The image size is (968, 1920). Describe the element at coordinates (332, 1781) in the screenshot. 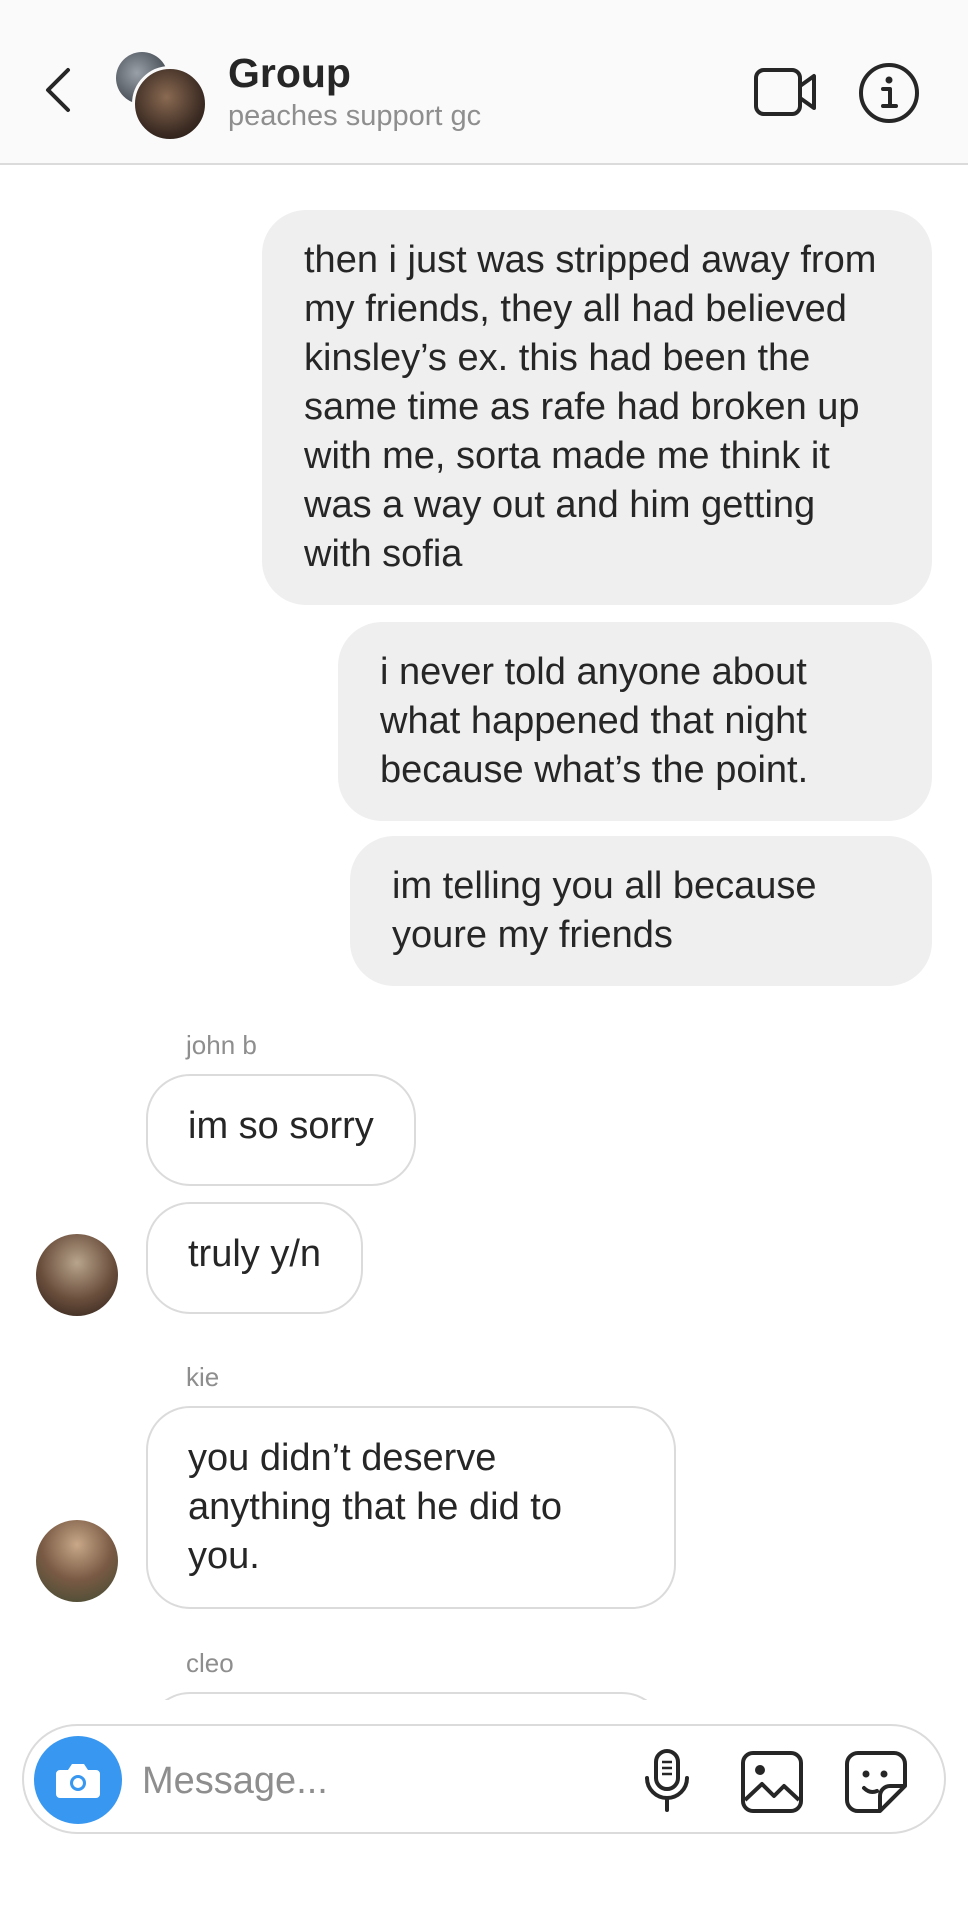

I see `message-input` at that location.